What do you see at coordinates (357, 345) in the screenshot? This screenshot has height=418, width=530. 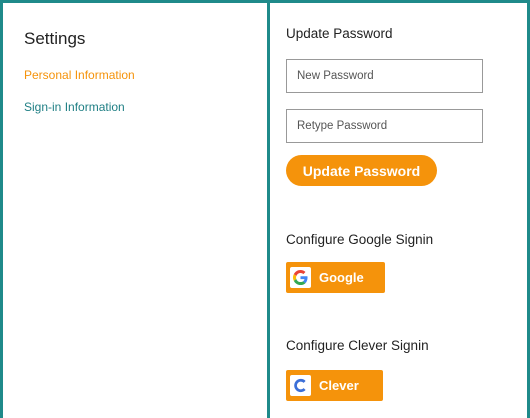 I see `clever-signin-heading: Configure Clever Signin` at bounding box center [357, 345].